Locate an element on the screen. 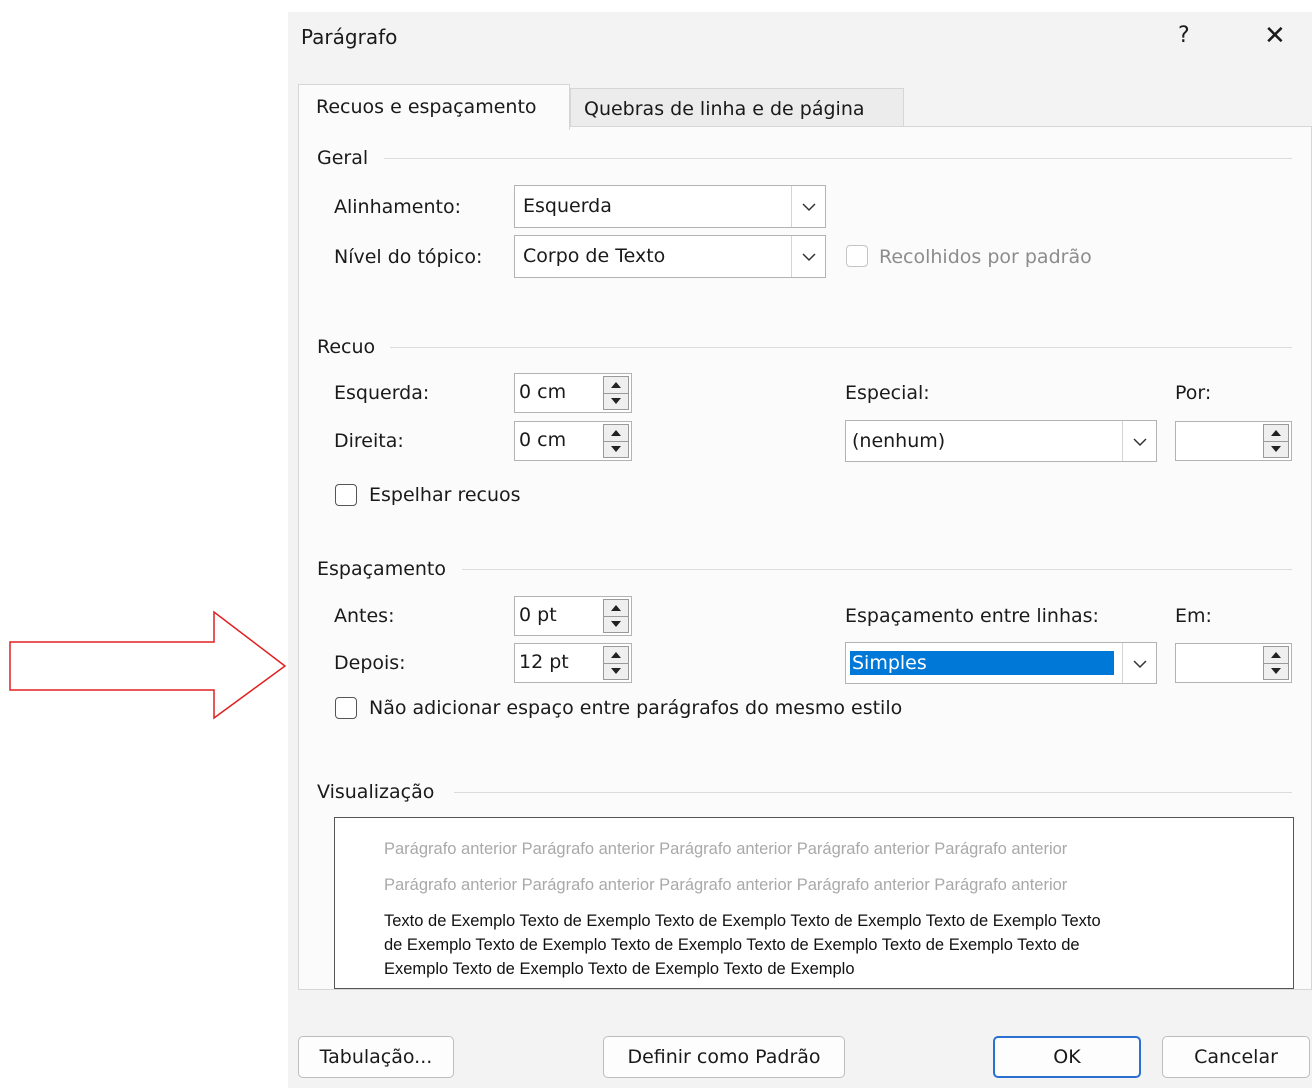  nivel-value: Corpo de Texto is located at coordinates (594, 256).